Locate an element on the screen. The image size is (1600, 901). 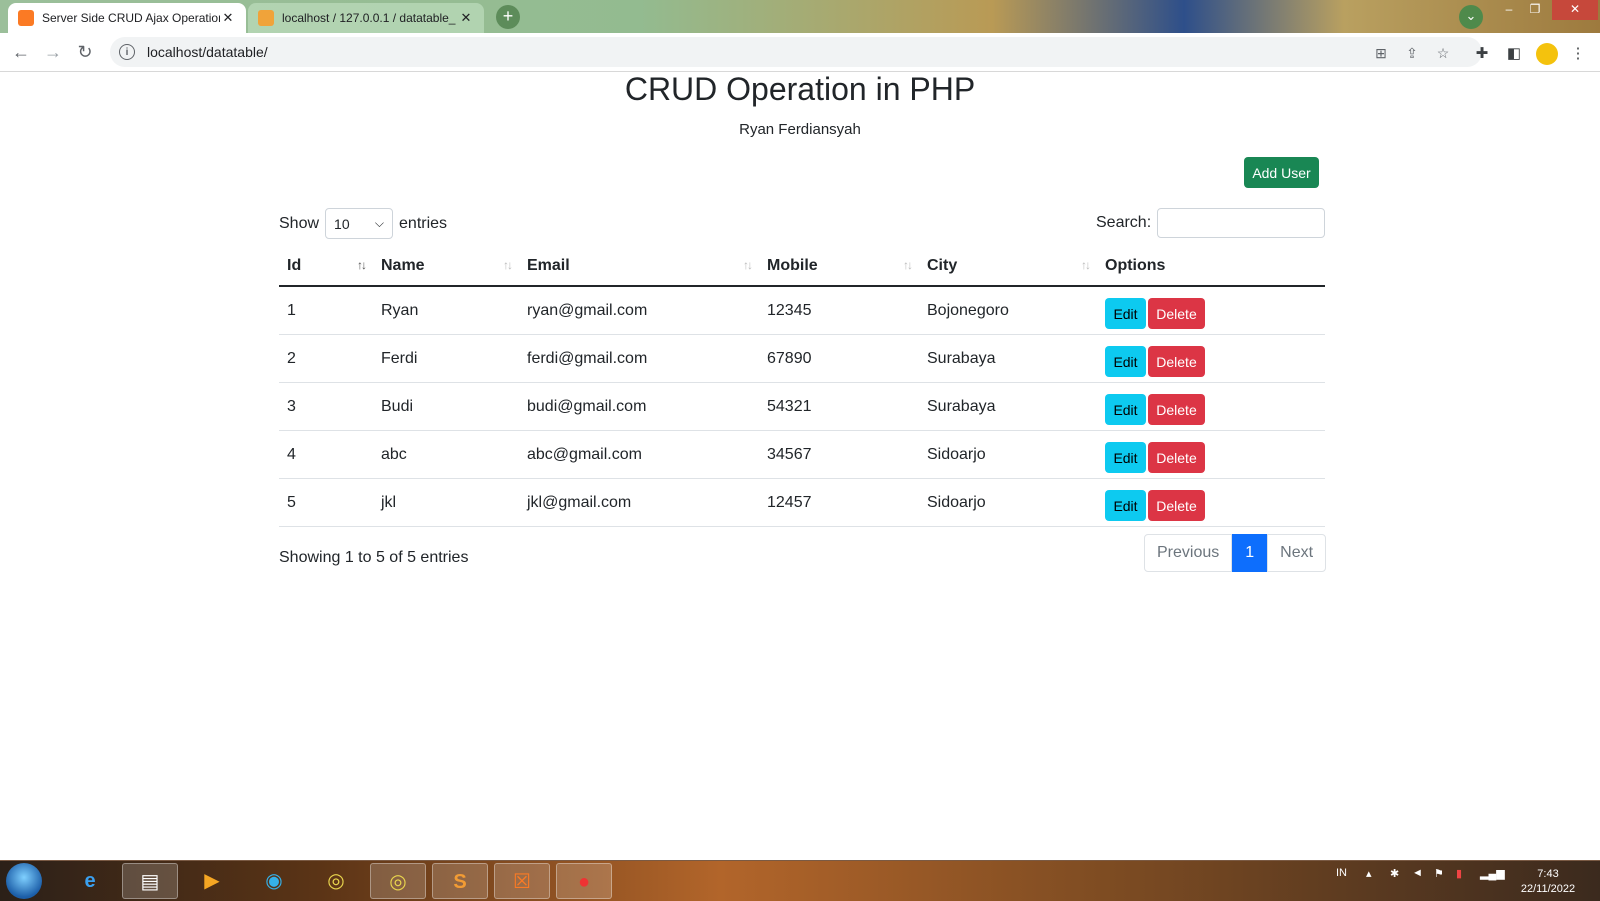
cell-name: Budi is located at coordinates (446, 406).